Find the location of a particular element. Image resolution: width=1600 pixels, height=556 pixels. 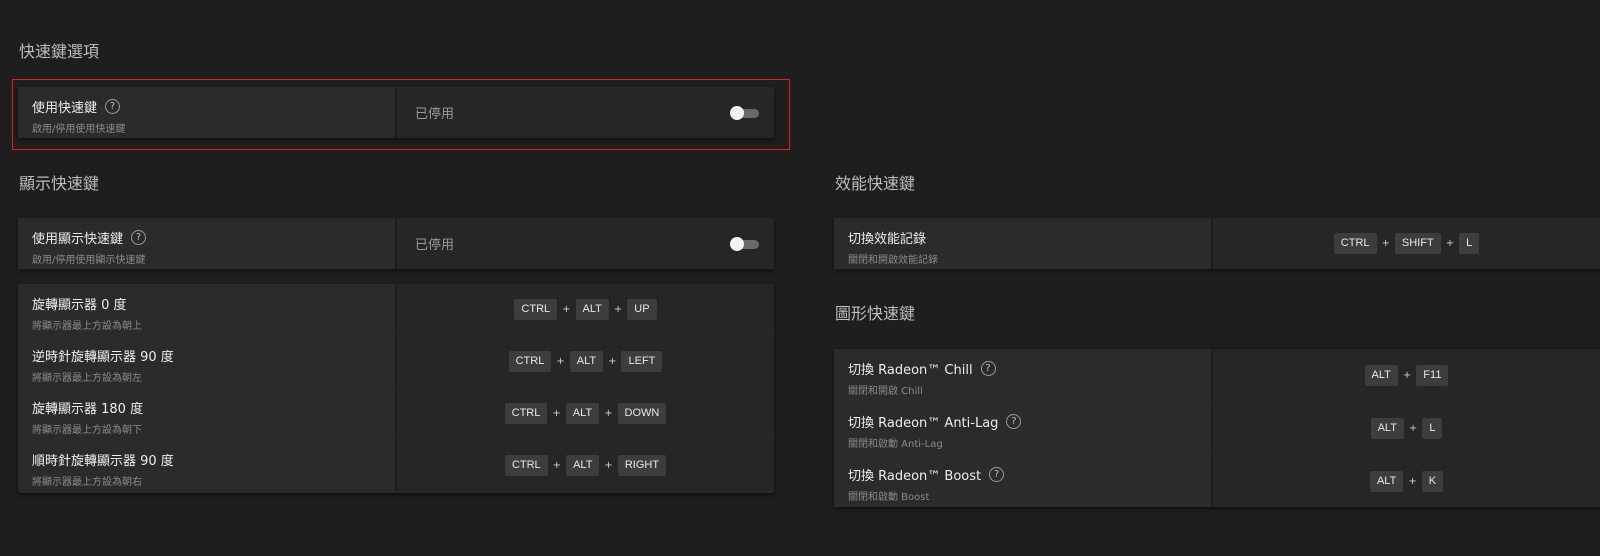

hotkey-combo-cell: CTRL + ALT + UP is located at coordinates (585, 309).